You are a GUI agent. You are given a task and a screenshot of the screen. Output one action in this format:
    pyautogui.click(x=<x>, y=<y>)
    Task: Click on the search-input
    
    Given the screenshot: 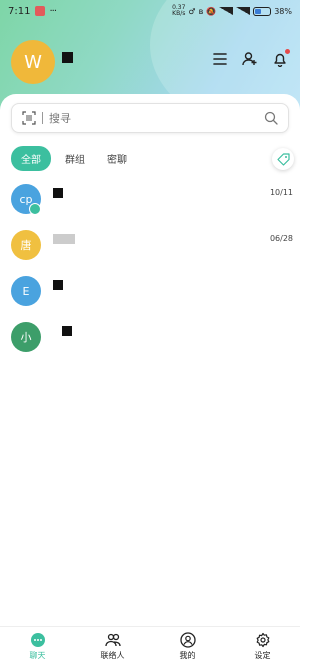 What is the action you would take?
    pyautogui.click(x=156, y=118)
    